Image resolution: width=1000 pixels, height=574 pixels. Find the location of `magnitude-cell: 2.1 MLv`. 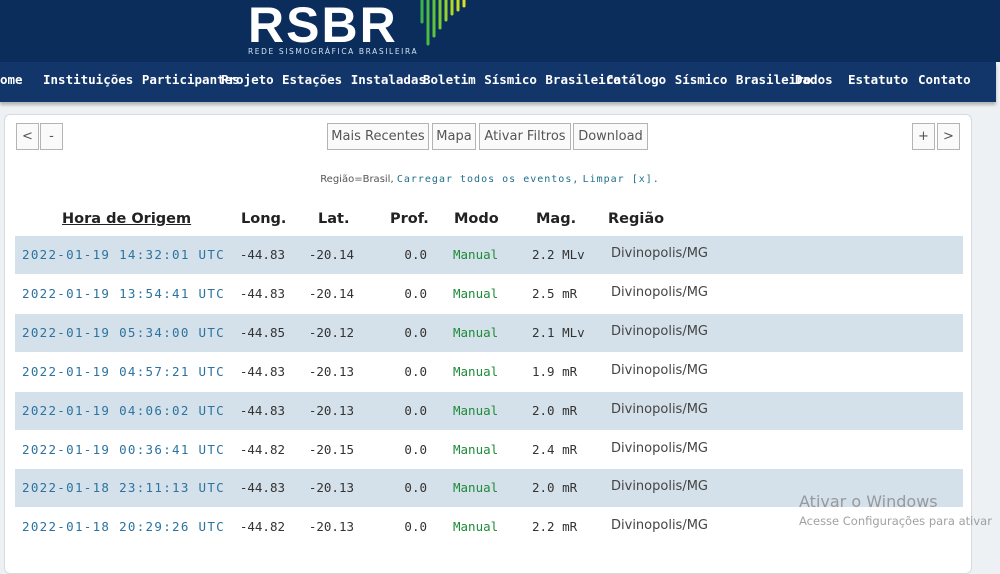

magnitude-cell: 2.1 MLv is located at coordinates (558, 332).